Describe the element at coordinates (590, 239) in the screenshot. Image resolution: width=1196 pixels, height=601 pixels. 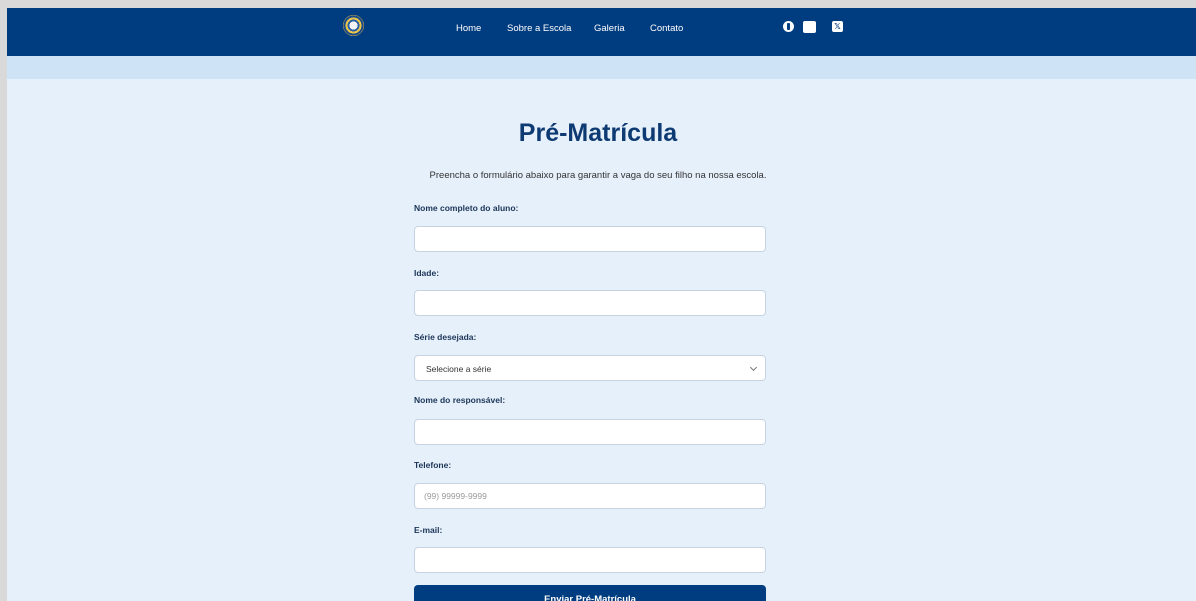
I see `nome-aluno-input` at that location.